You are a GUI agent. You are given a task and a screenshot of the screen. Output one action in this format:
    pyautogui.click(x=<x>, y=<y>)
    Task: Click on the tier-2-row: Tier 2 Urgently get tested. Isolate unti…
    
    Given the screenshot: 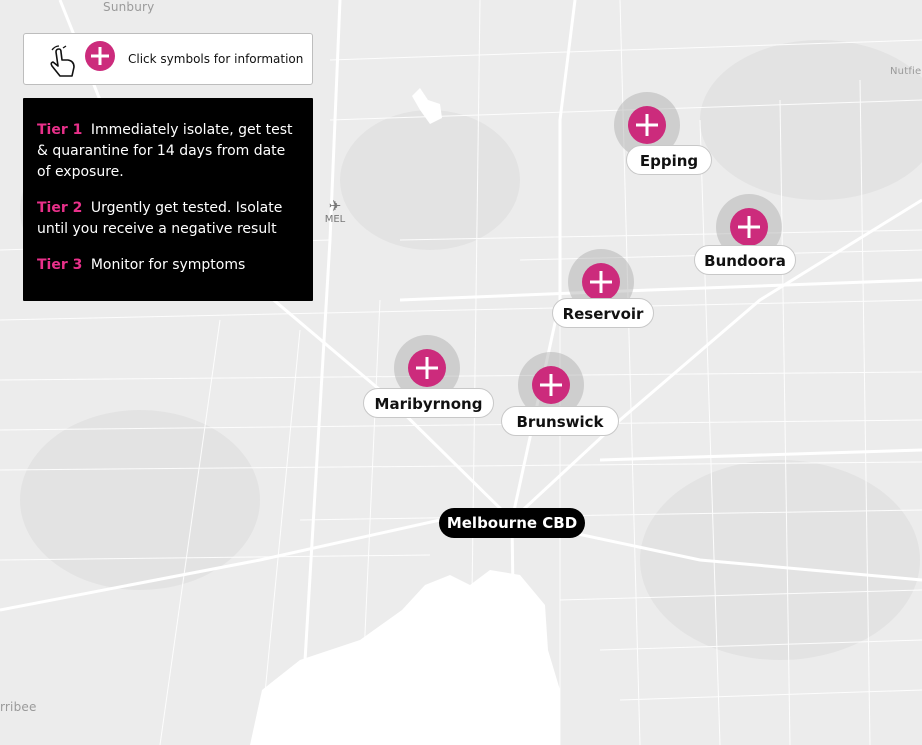 What is the action you would take?
    pyautogui.click(x=168, y=219)
    